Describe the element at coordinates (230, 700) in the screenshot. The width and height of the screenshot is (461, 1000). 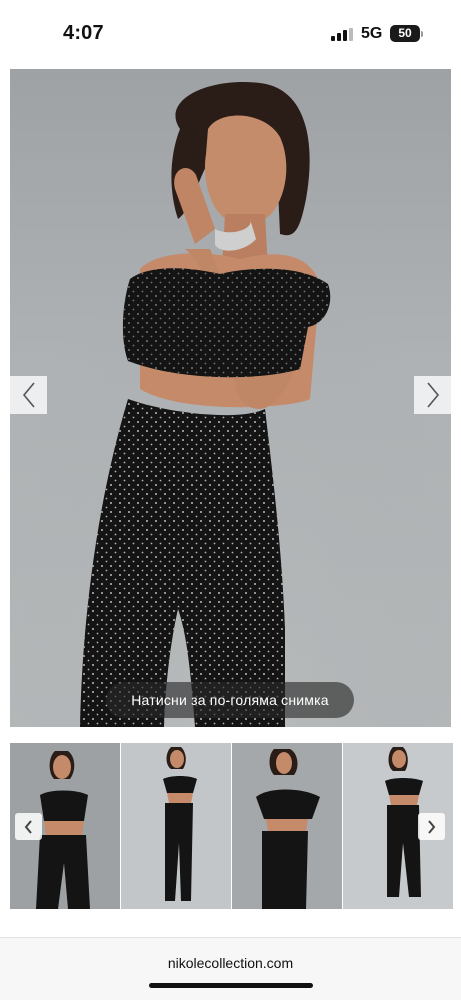
I see `enlarge-photo-hint: Натисни за по-голяма снимка` at that location.